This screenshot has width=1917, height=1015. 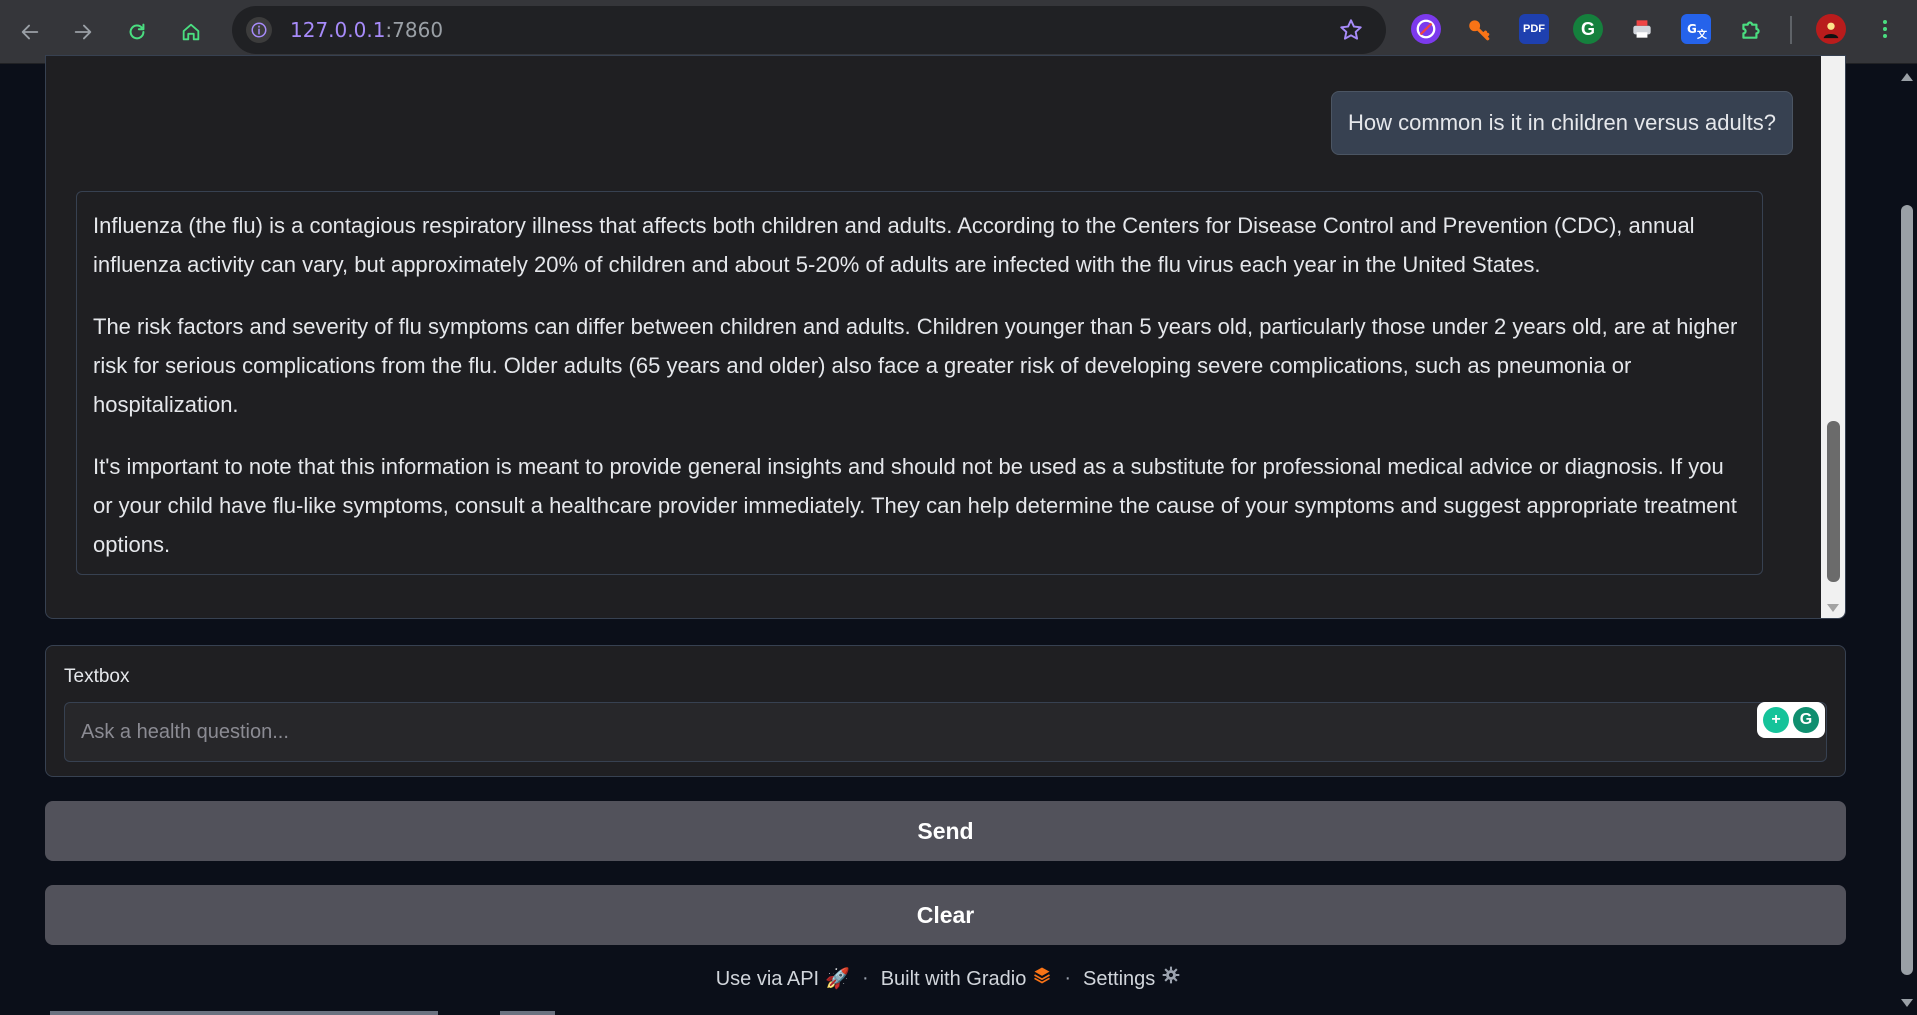 What do you see at coordinates (945, 732) in the screenshot?
I see `question-input` at bounding box center [945, 732].